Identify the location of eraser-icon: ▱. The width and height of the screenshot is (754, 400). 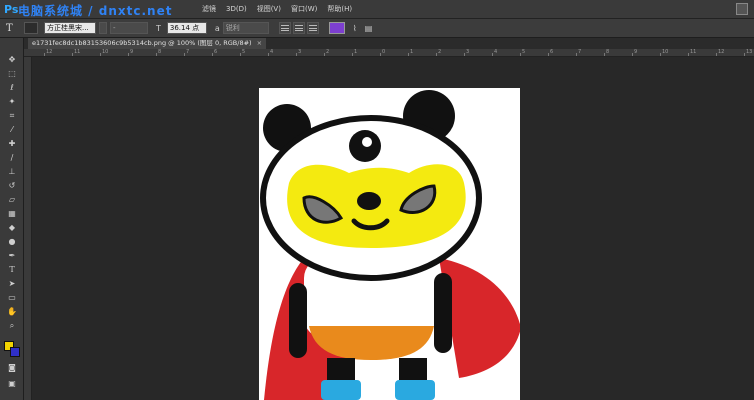
(12, 200).